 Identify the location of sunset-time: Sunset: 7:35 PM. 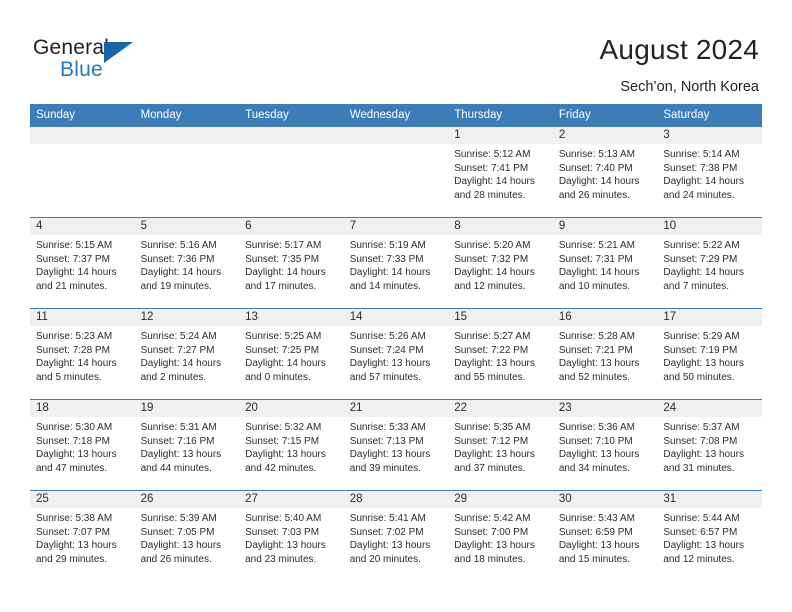
(282, 259).